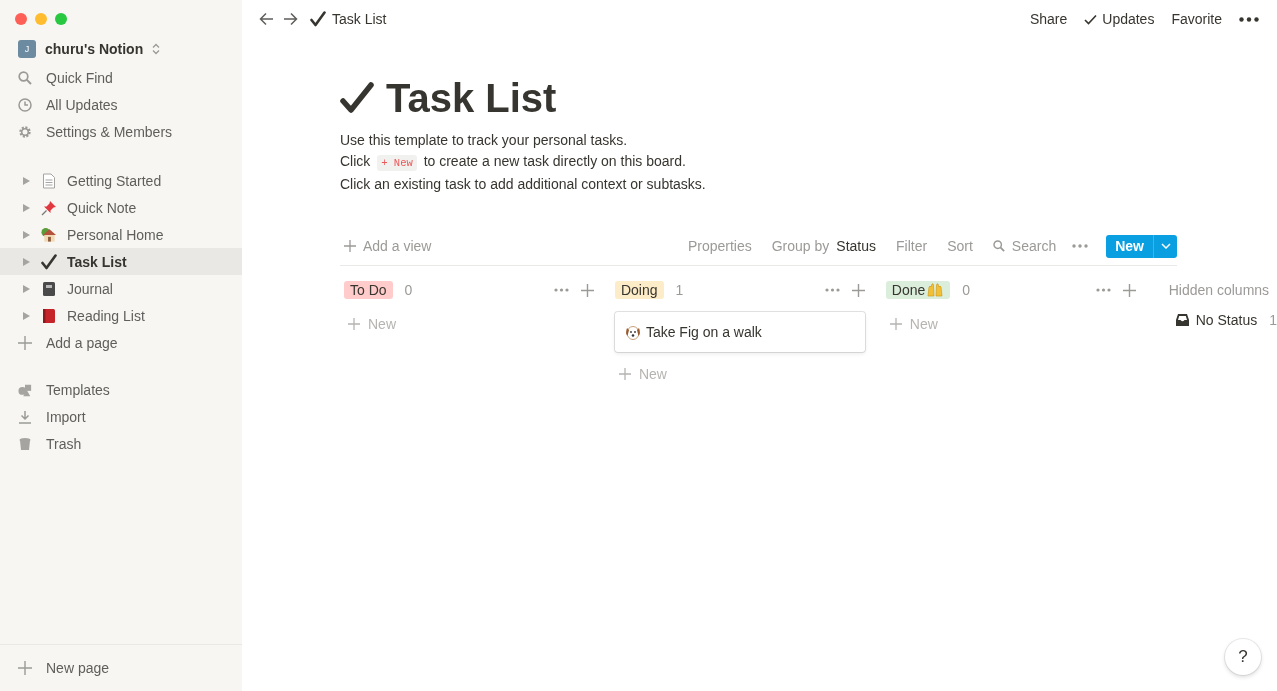  Describe the element at coordinates (121, 315) in the screenshot. I see `sidebar-page: Reading List` at that location.